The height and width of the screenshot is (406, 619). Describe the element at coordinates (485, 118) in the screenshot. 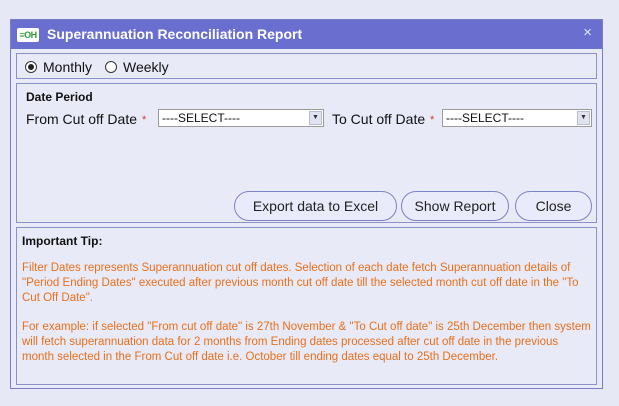

I see `to-cutoff-value: ----SELECT----` at that location.